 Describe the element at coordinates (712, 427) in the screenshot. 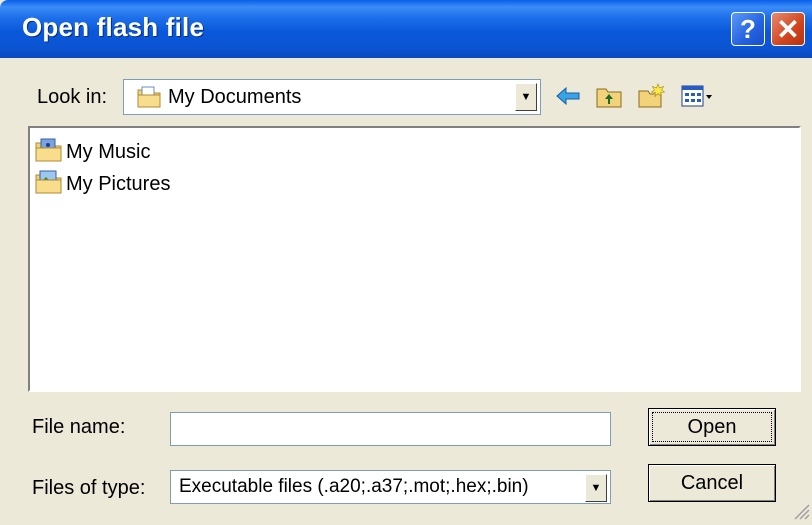

I see `open-button: Open` at that location.